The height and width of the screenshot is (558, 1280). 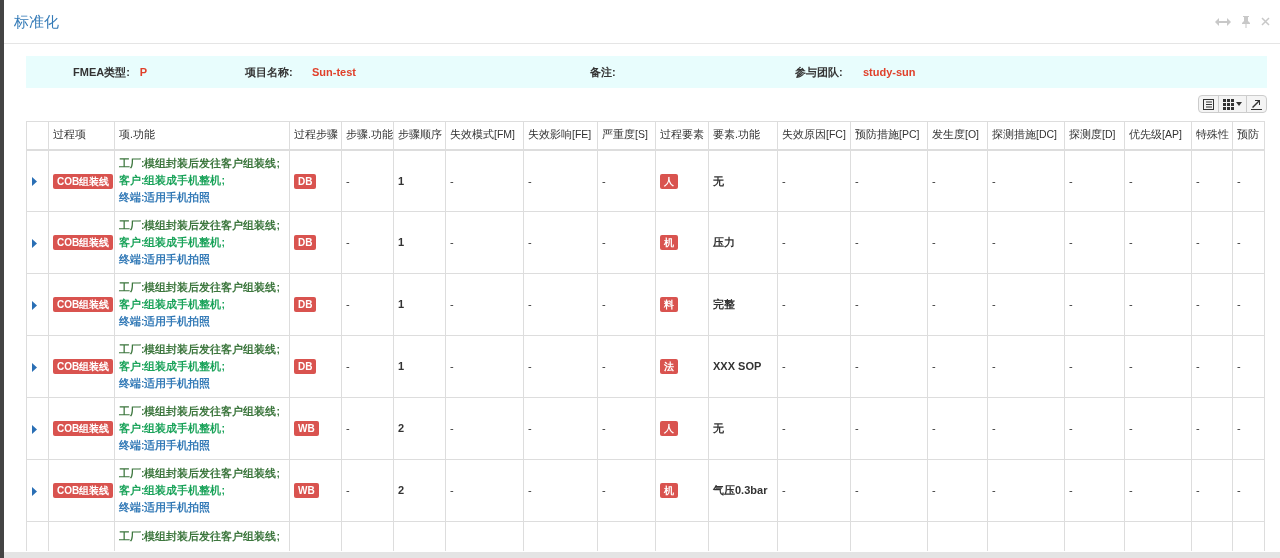 What do you see at coordinates (743, 180) in the screenshot?
I see `table-cell: 无` at bounding box center [743, 180].